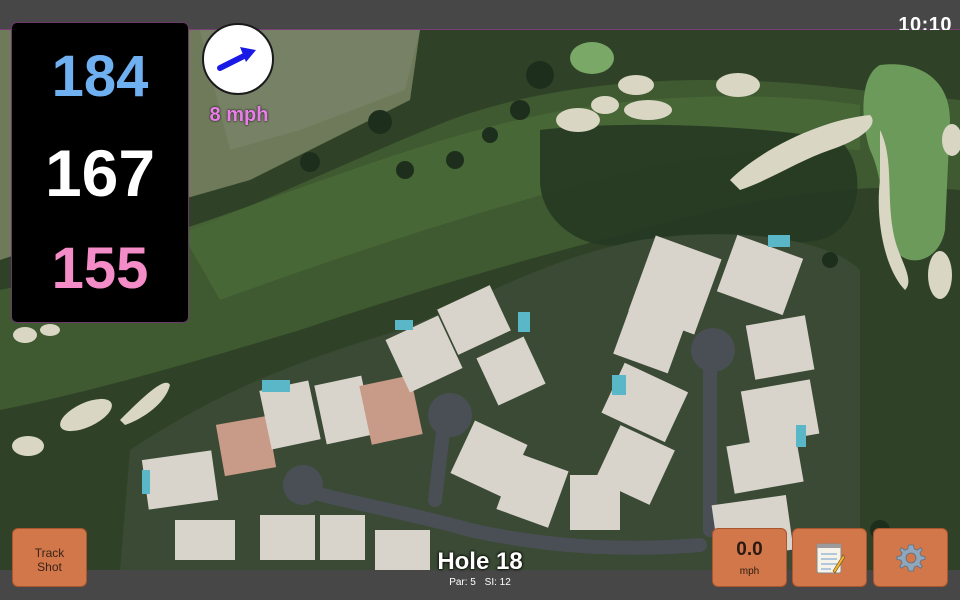 This screenshot has height=600, width=960. I want to click on front-distance: 155, so click(100, 268).